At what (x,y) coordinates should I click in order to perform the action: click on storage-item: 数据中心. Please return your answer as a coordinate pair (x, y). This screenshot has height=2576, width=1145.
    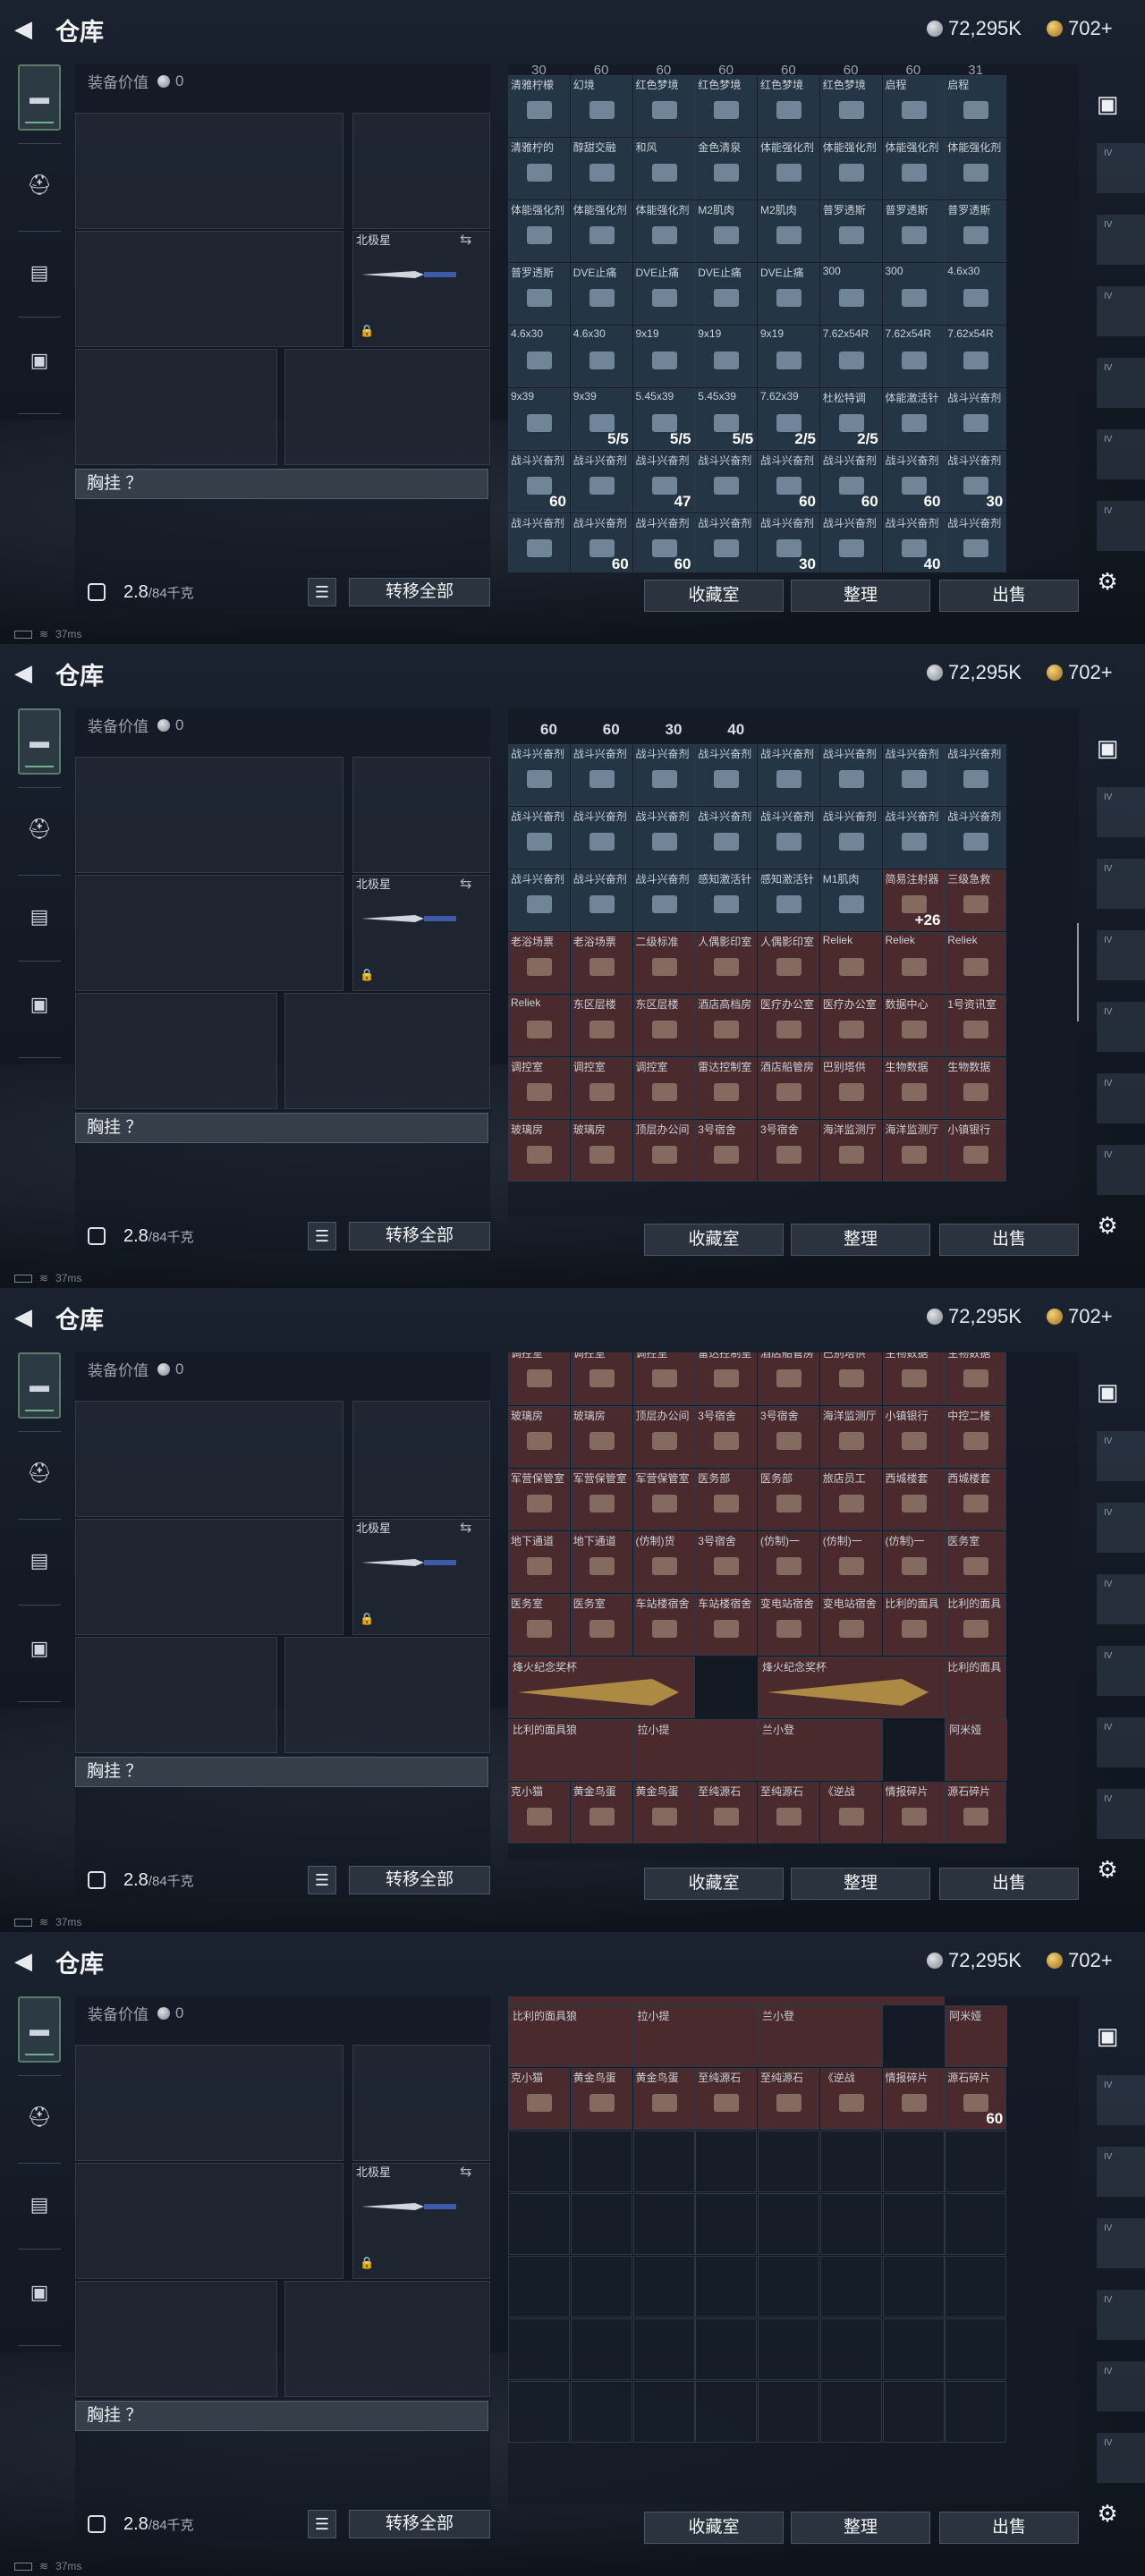
    Looking at the image, I should click on (913, 1025).